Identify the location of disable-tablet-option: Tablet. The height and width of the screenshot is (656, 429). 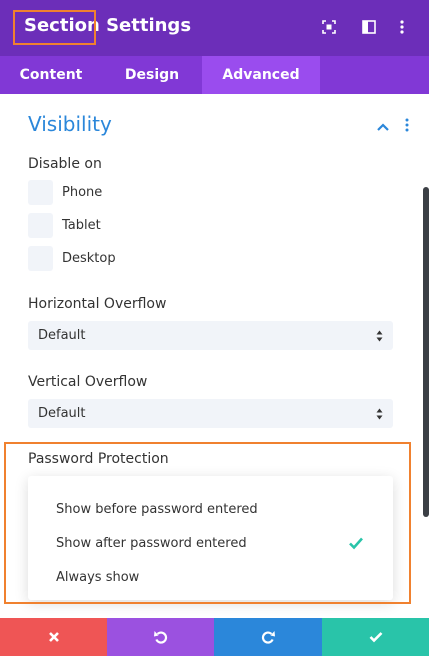
(128, 226).